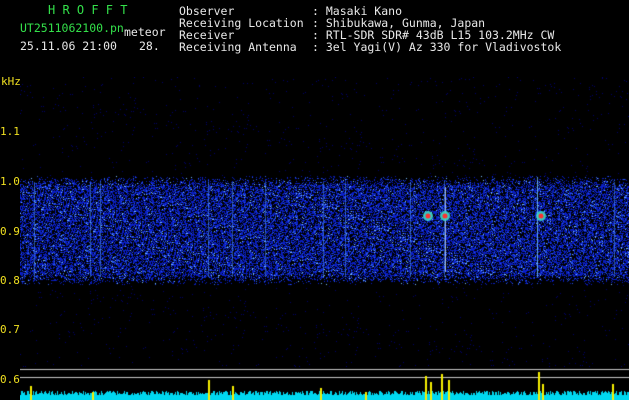  Describe the element at coordinates (11, 81) in the screenshot. I see `y-unit-label: kHz` at that location.